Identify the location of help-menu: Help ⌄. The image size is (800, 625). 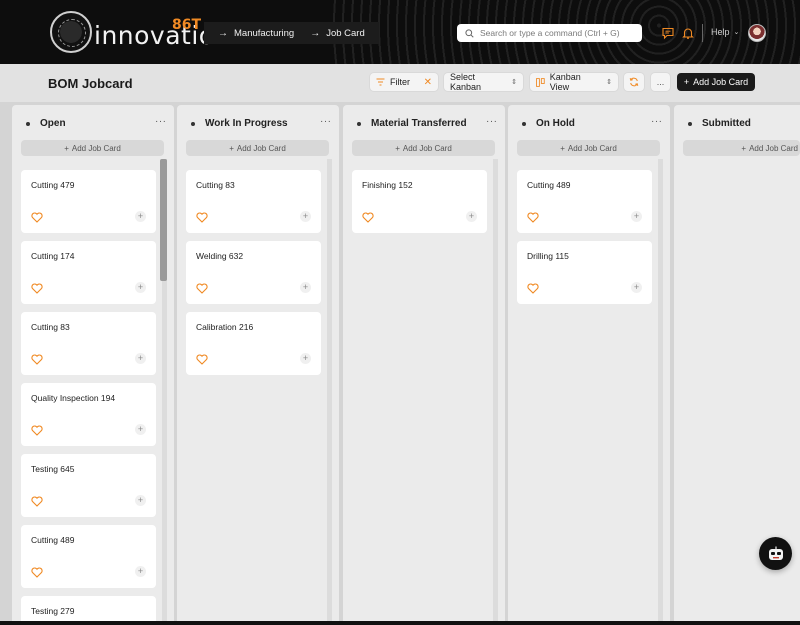
(725, 32).